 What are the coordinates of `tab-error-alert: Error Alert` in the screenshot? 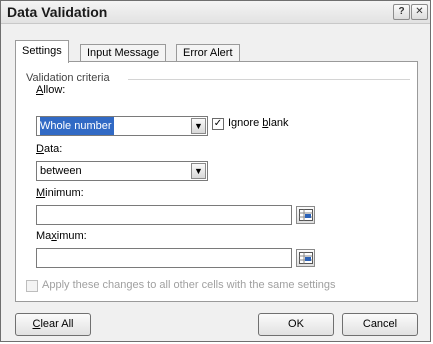 It's located at (208, 53).